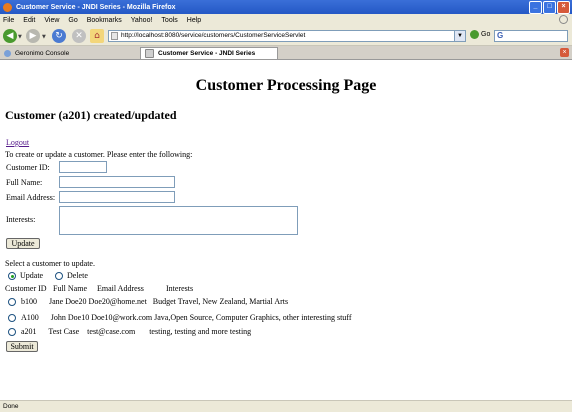 Image resolution: width=572 pixels, height=412 pixels. I want to click on row-radio-b100, so click(12, 302).